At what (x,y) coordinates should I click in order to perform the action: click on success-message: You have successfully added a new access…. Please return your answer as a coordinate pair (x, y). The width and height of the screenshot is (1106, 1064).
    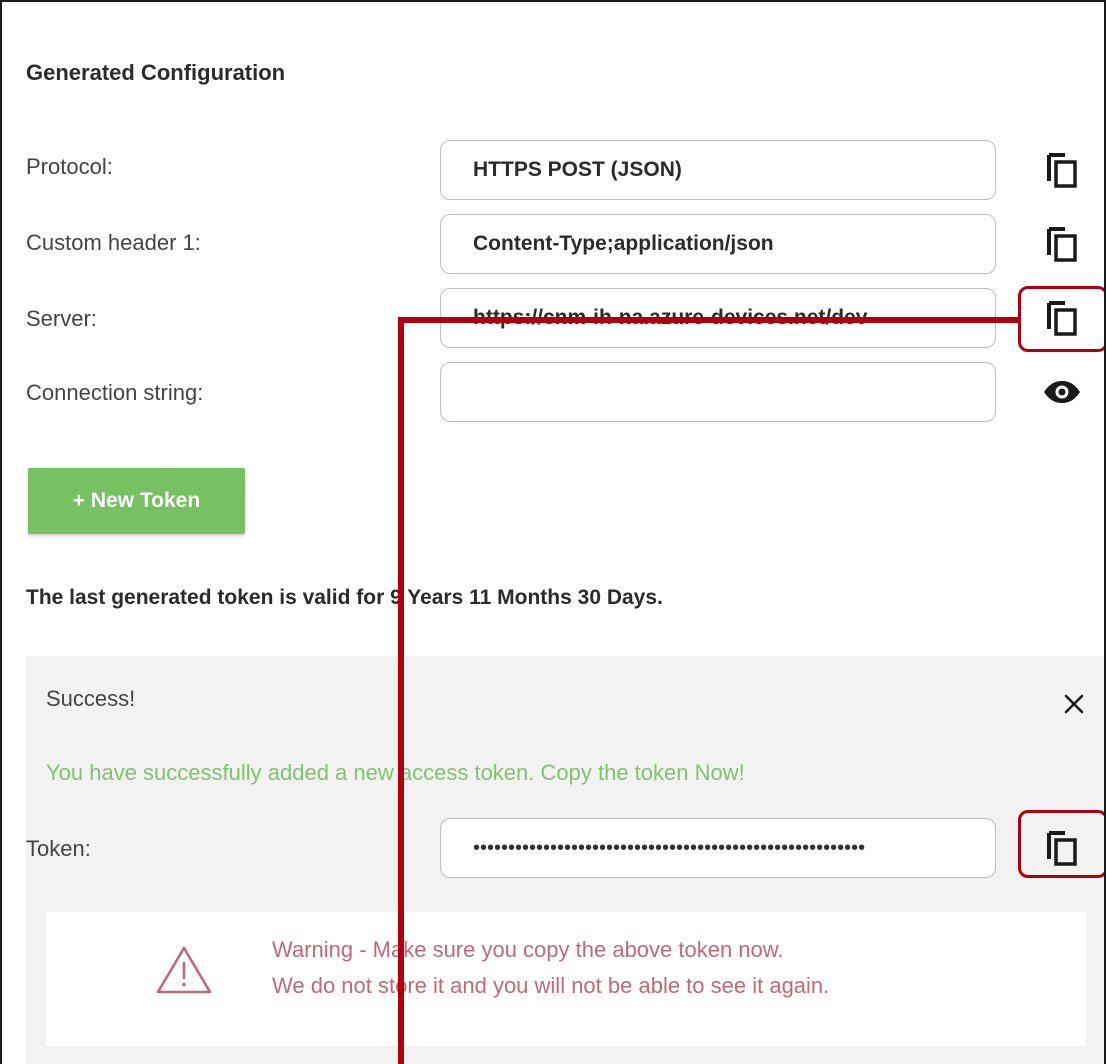
    Looking at the image, I should click on (395, 772).